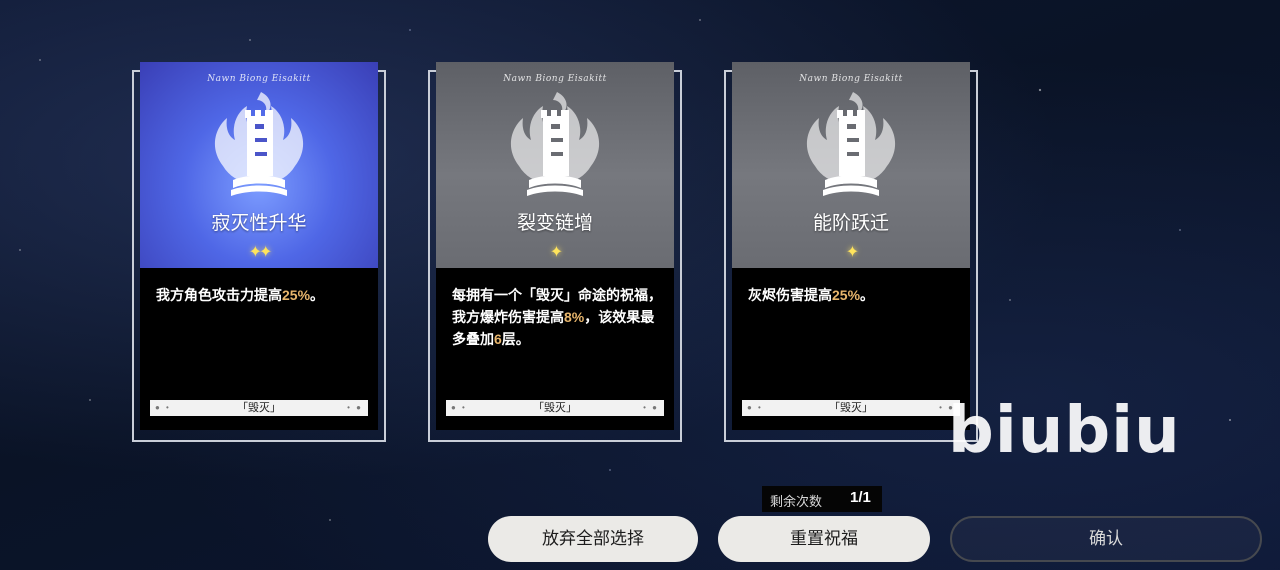 This screenshot has height=570, width=1280. Describe the element at coordinates (259, 223) in the screenshot. I see `blessing-name: 寂灭性升华` at that location.